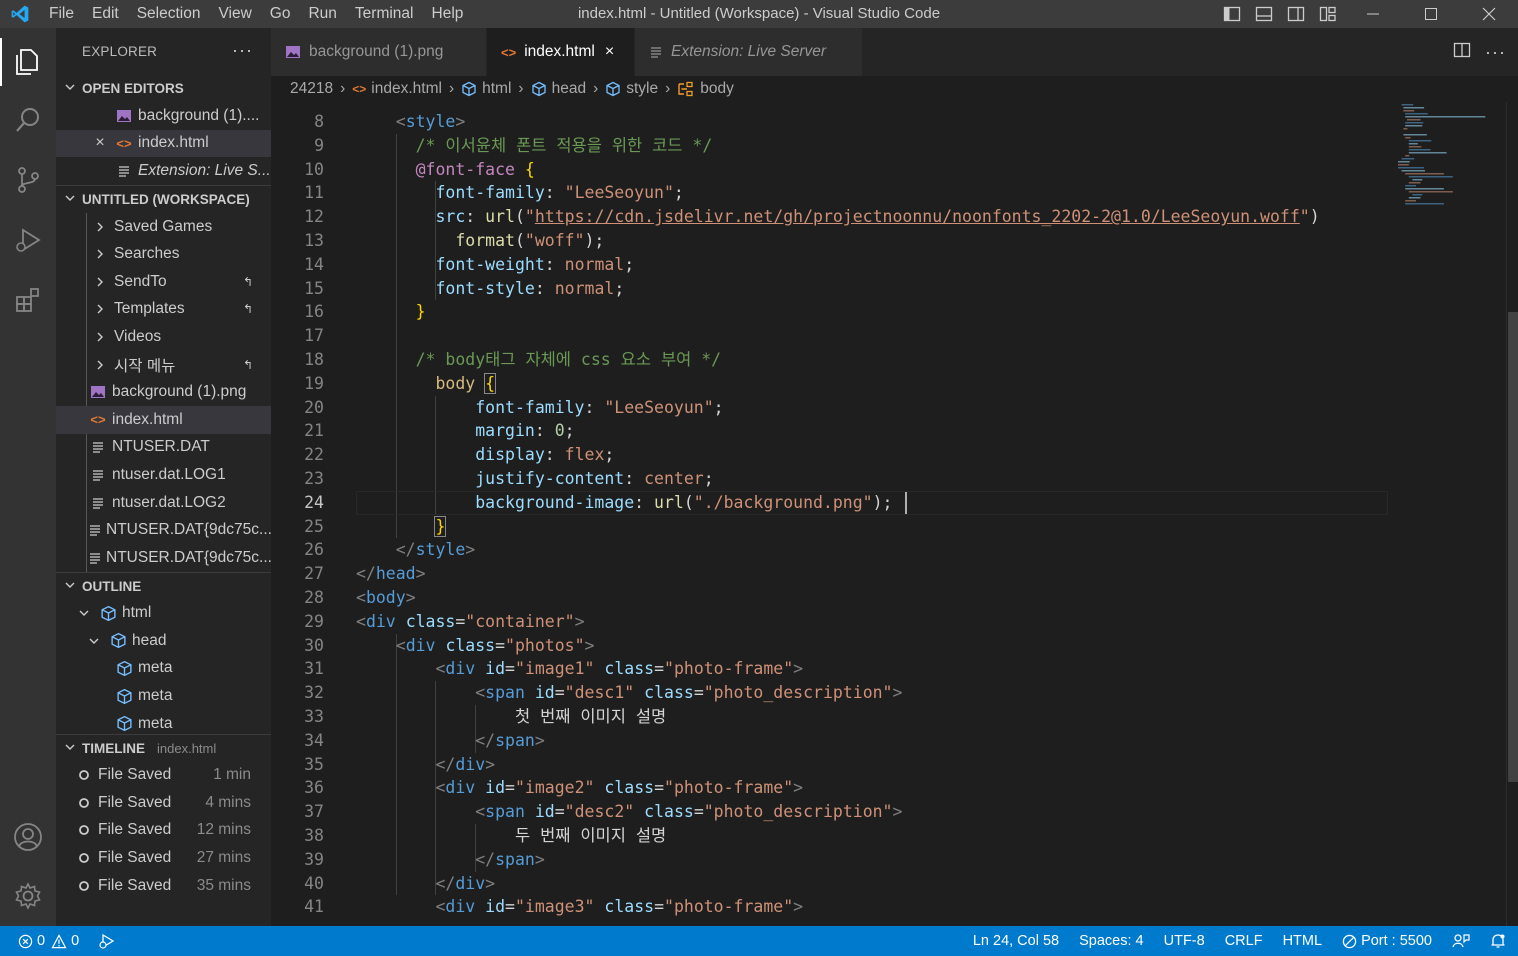  What do you see at coordinates (163, 776) in the screenshot?
I see `timeline-item: File Saved 1 min` at bounding box center [163, 776].